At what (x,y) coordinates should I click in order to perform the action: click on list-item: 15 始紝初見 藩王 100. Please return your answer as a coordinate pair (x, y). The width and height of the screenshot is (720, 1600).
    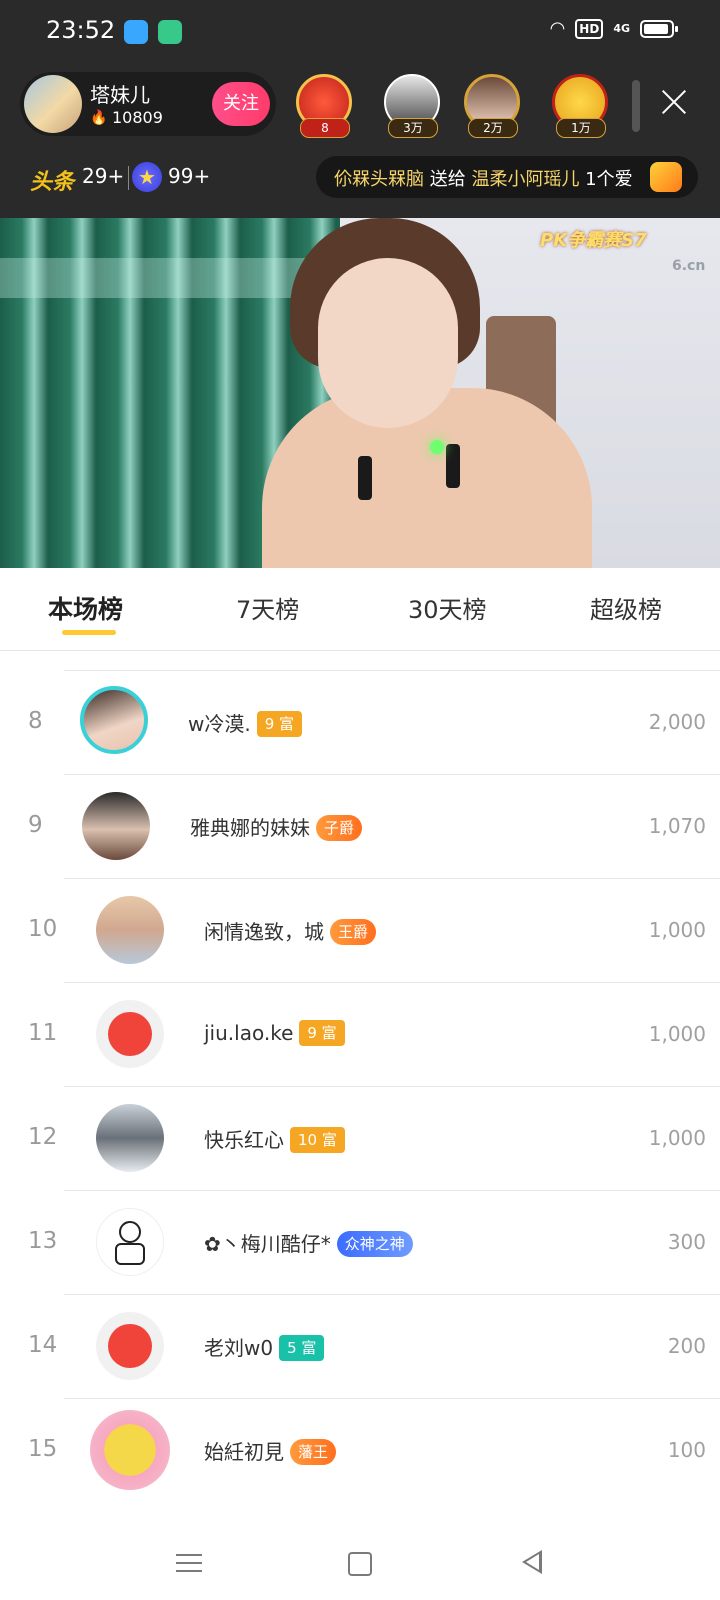
    Looking at the image, I should click on (360, 1450).